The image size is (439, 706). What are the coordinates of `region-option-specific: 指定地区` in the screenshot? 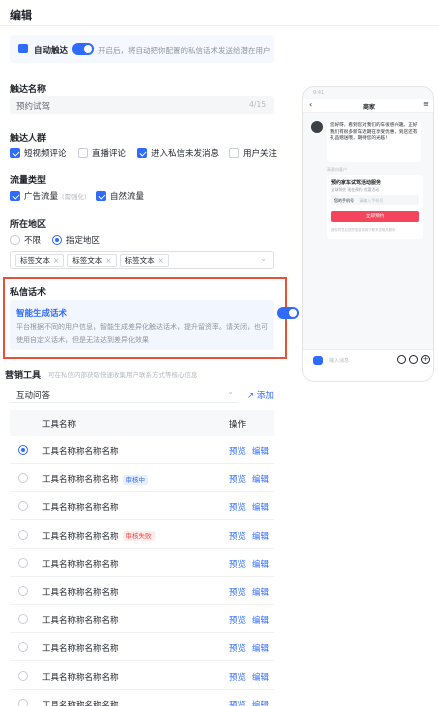 It's located at (76, 240).